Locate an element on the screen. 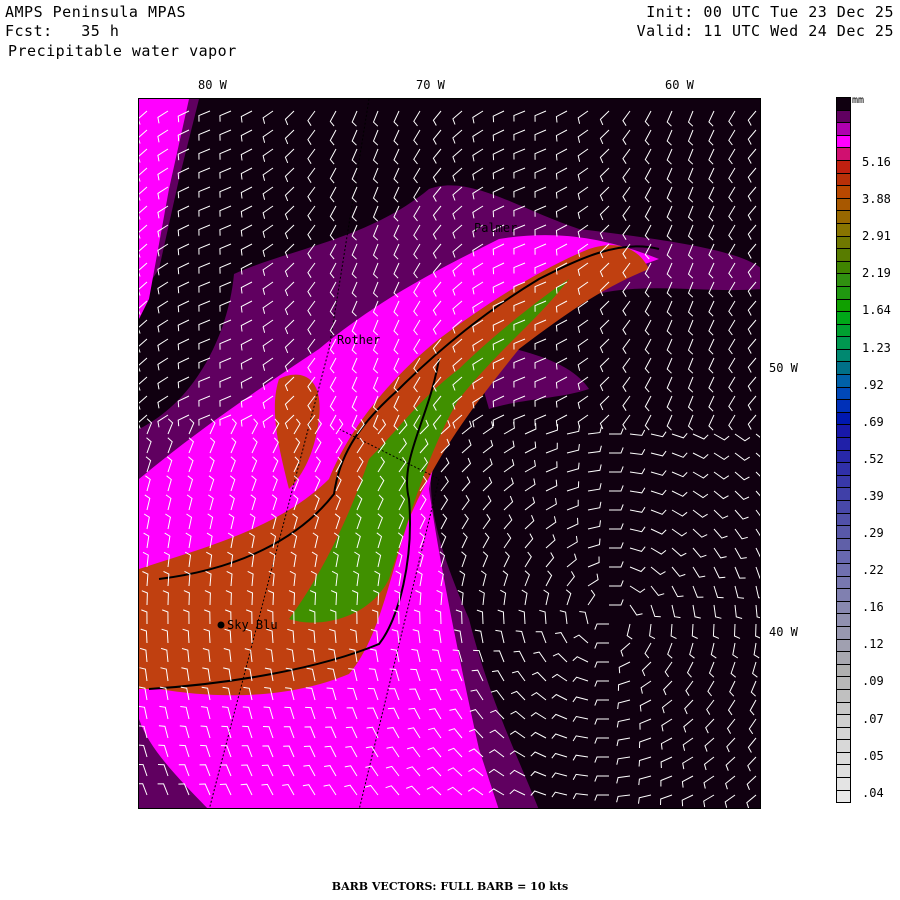 The height and width of the screenshot is (900, 900). colorbar-label: .39 is located at coordinates (873, 495).